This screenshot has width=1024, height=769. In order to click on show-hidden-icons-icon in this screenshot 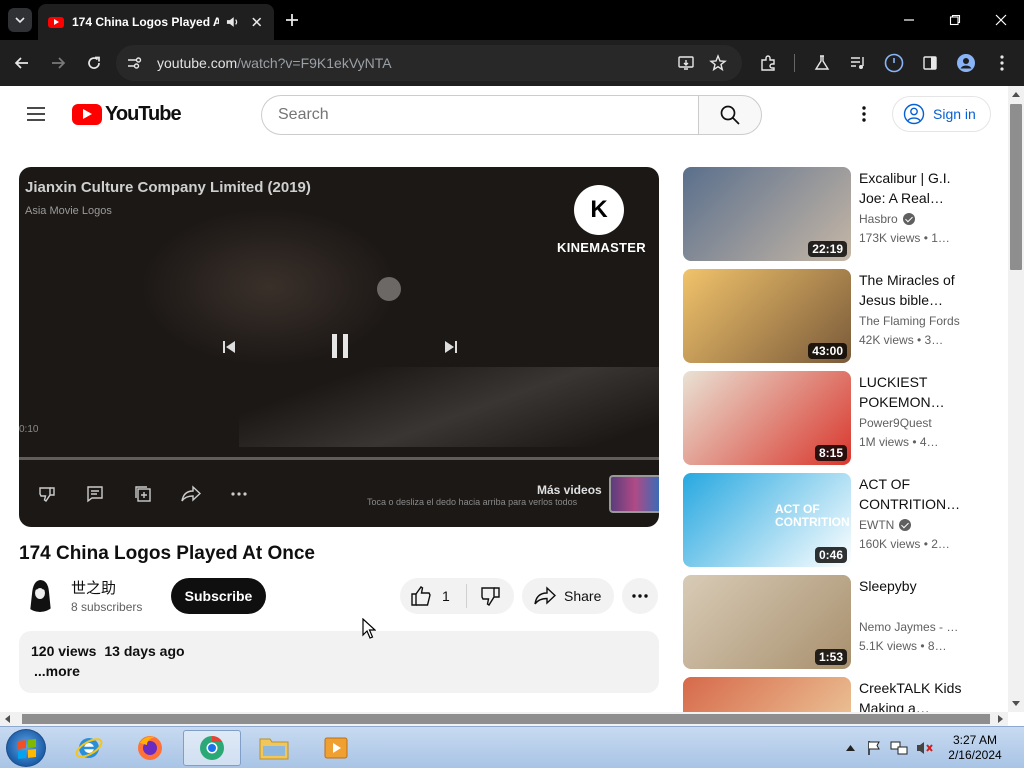, I will do `click(850, 748)`.